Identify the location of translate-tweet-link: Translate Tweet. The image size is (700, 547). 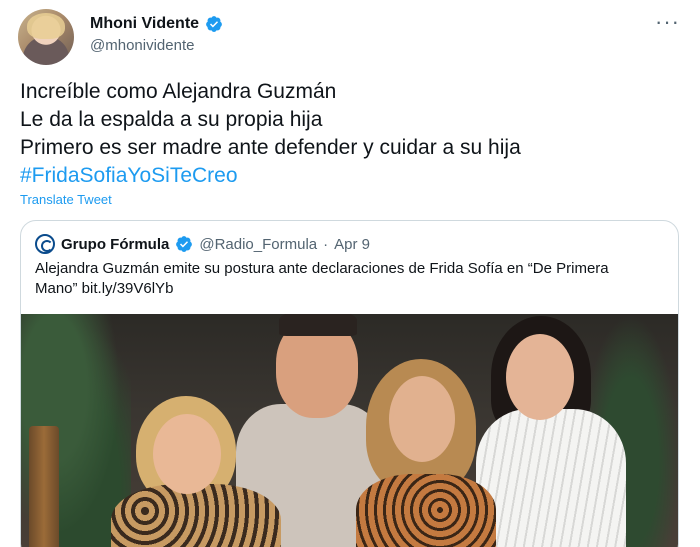
(66, 199).